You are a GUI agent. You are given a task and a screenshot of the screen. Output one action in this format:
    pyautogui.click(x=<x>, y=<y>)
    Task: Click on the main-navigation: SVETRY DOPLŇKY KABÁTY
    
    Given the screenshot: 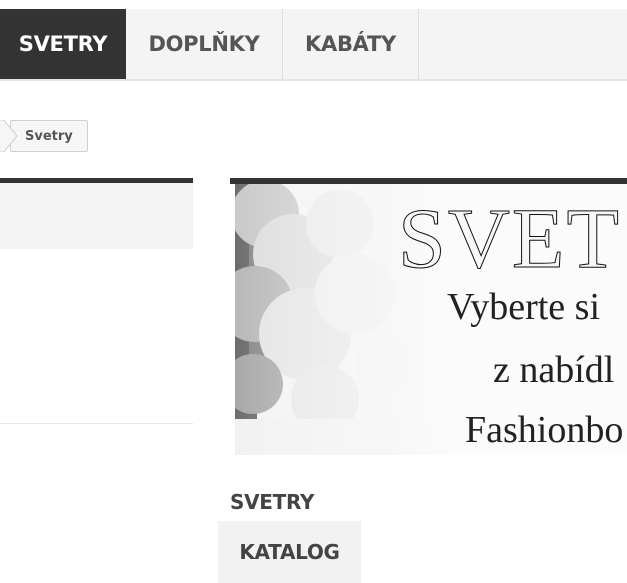 What is the action you would take?
    pyautogui.click(x=313, y=45)
    